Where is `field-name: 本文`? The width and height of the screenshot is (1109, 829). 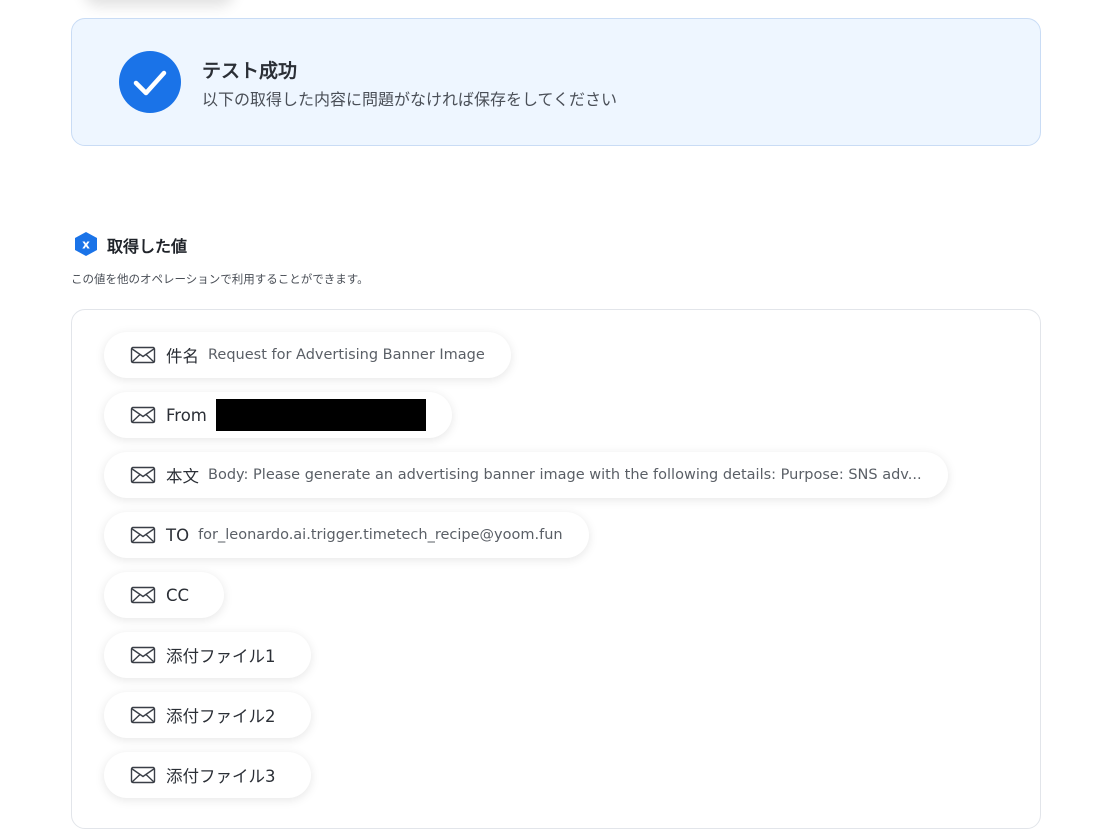
field-name: 本文 is located at coordinates (182, 476).